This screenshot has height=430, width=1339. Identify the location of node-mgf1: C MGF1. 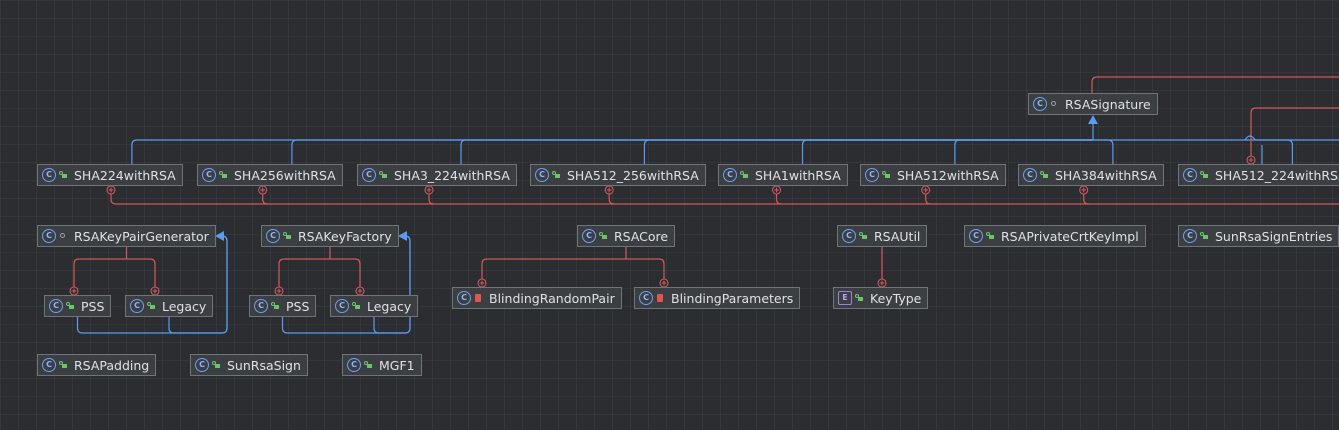
(382, 365).